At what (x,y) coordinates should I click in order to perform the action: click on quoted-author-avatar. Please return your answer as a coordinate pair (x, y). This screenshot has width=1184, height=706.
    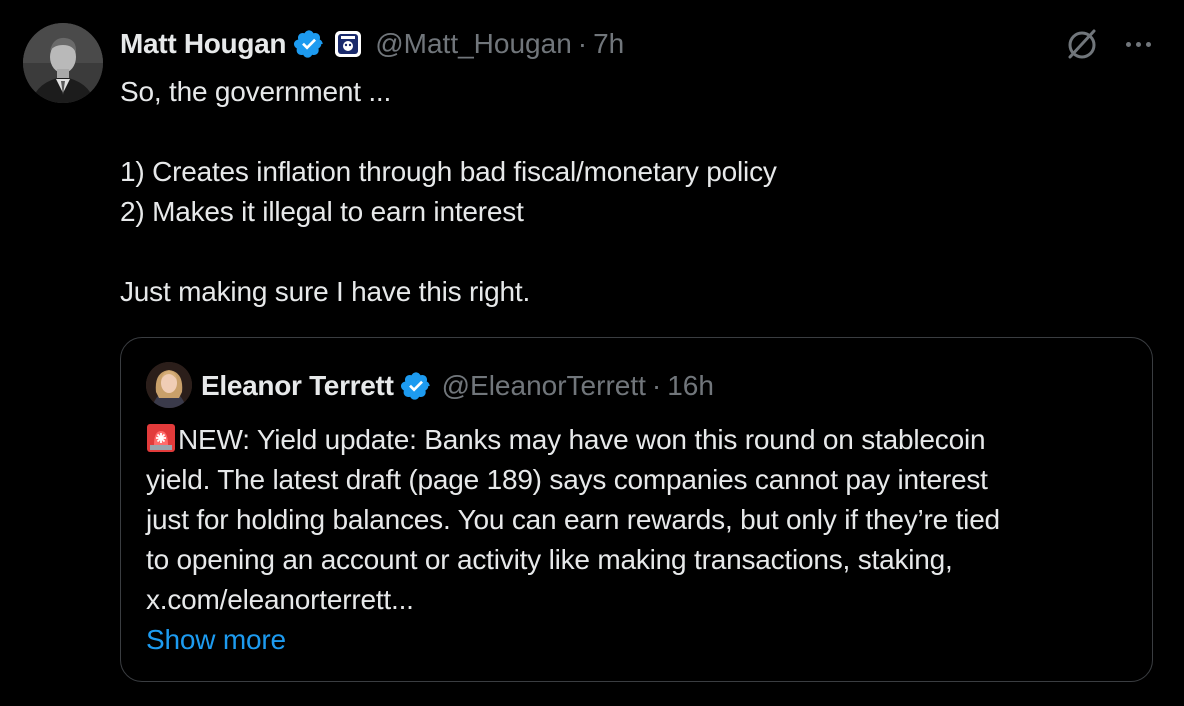
    Looking at the image, I should click on (169, 385).